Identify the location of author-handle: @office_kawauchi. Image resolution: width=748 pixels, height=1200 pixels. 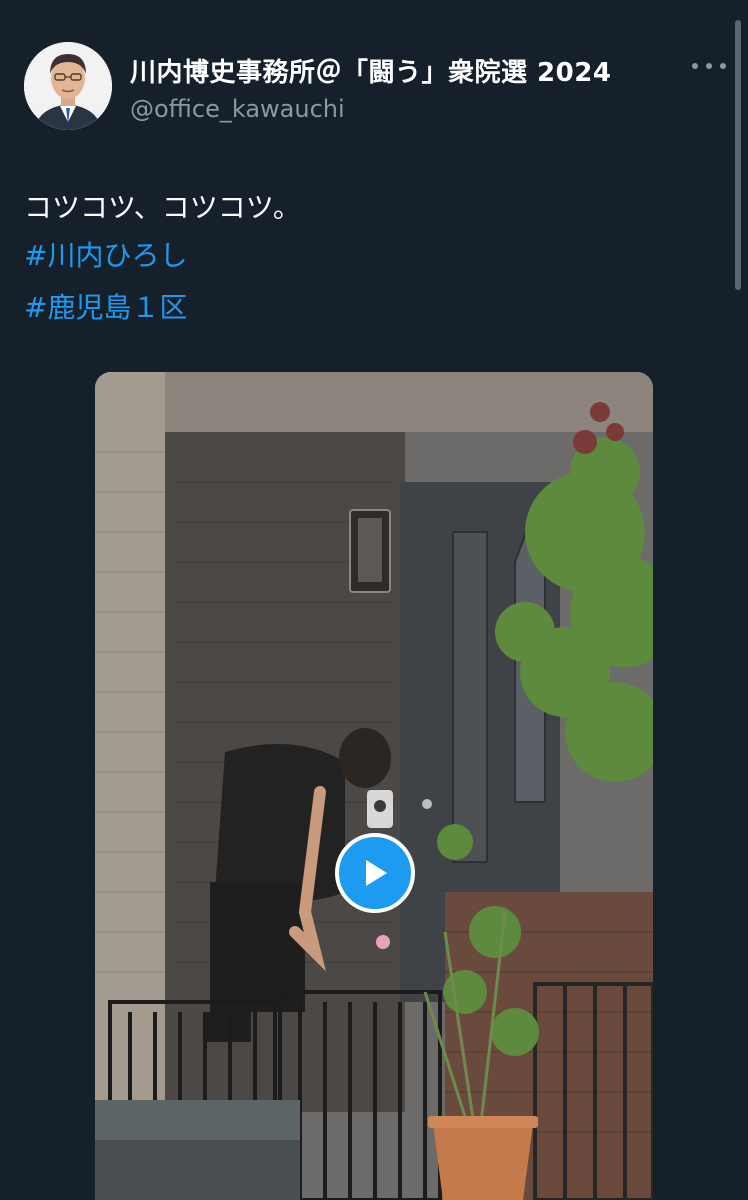
(370, 109).